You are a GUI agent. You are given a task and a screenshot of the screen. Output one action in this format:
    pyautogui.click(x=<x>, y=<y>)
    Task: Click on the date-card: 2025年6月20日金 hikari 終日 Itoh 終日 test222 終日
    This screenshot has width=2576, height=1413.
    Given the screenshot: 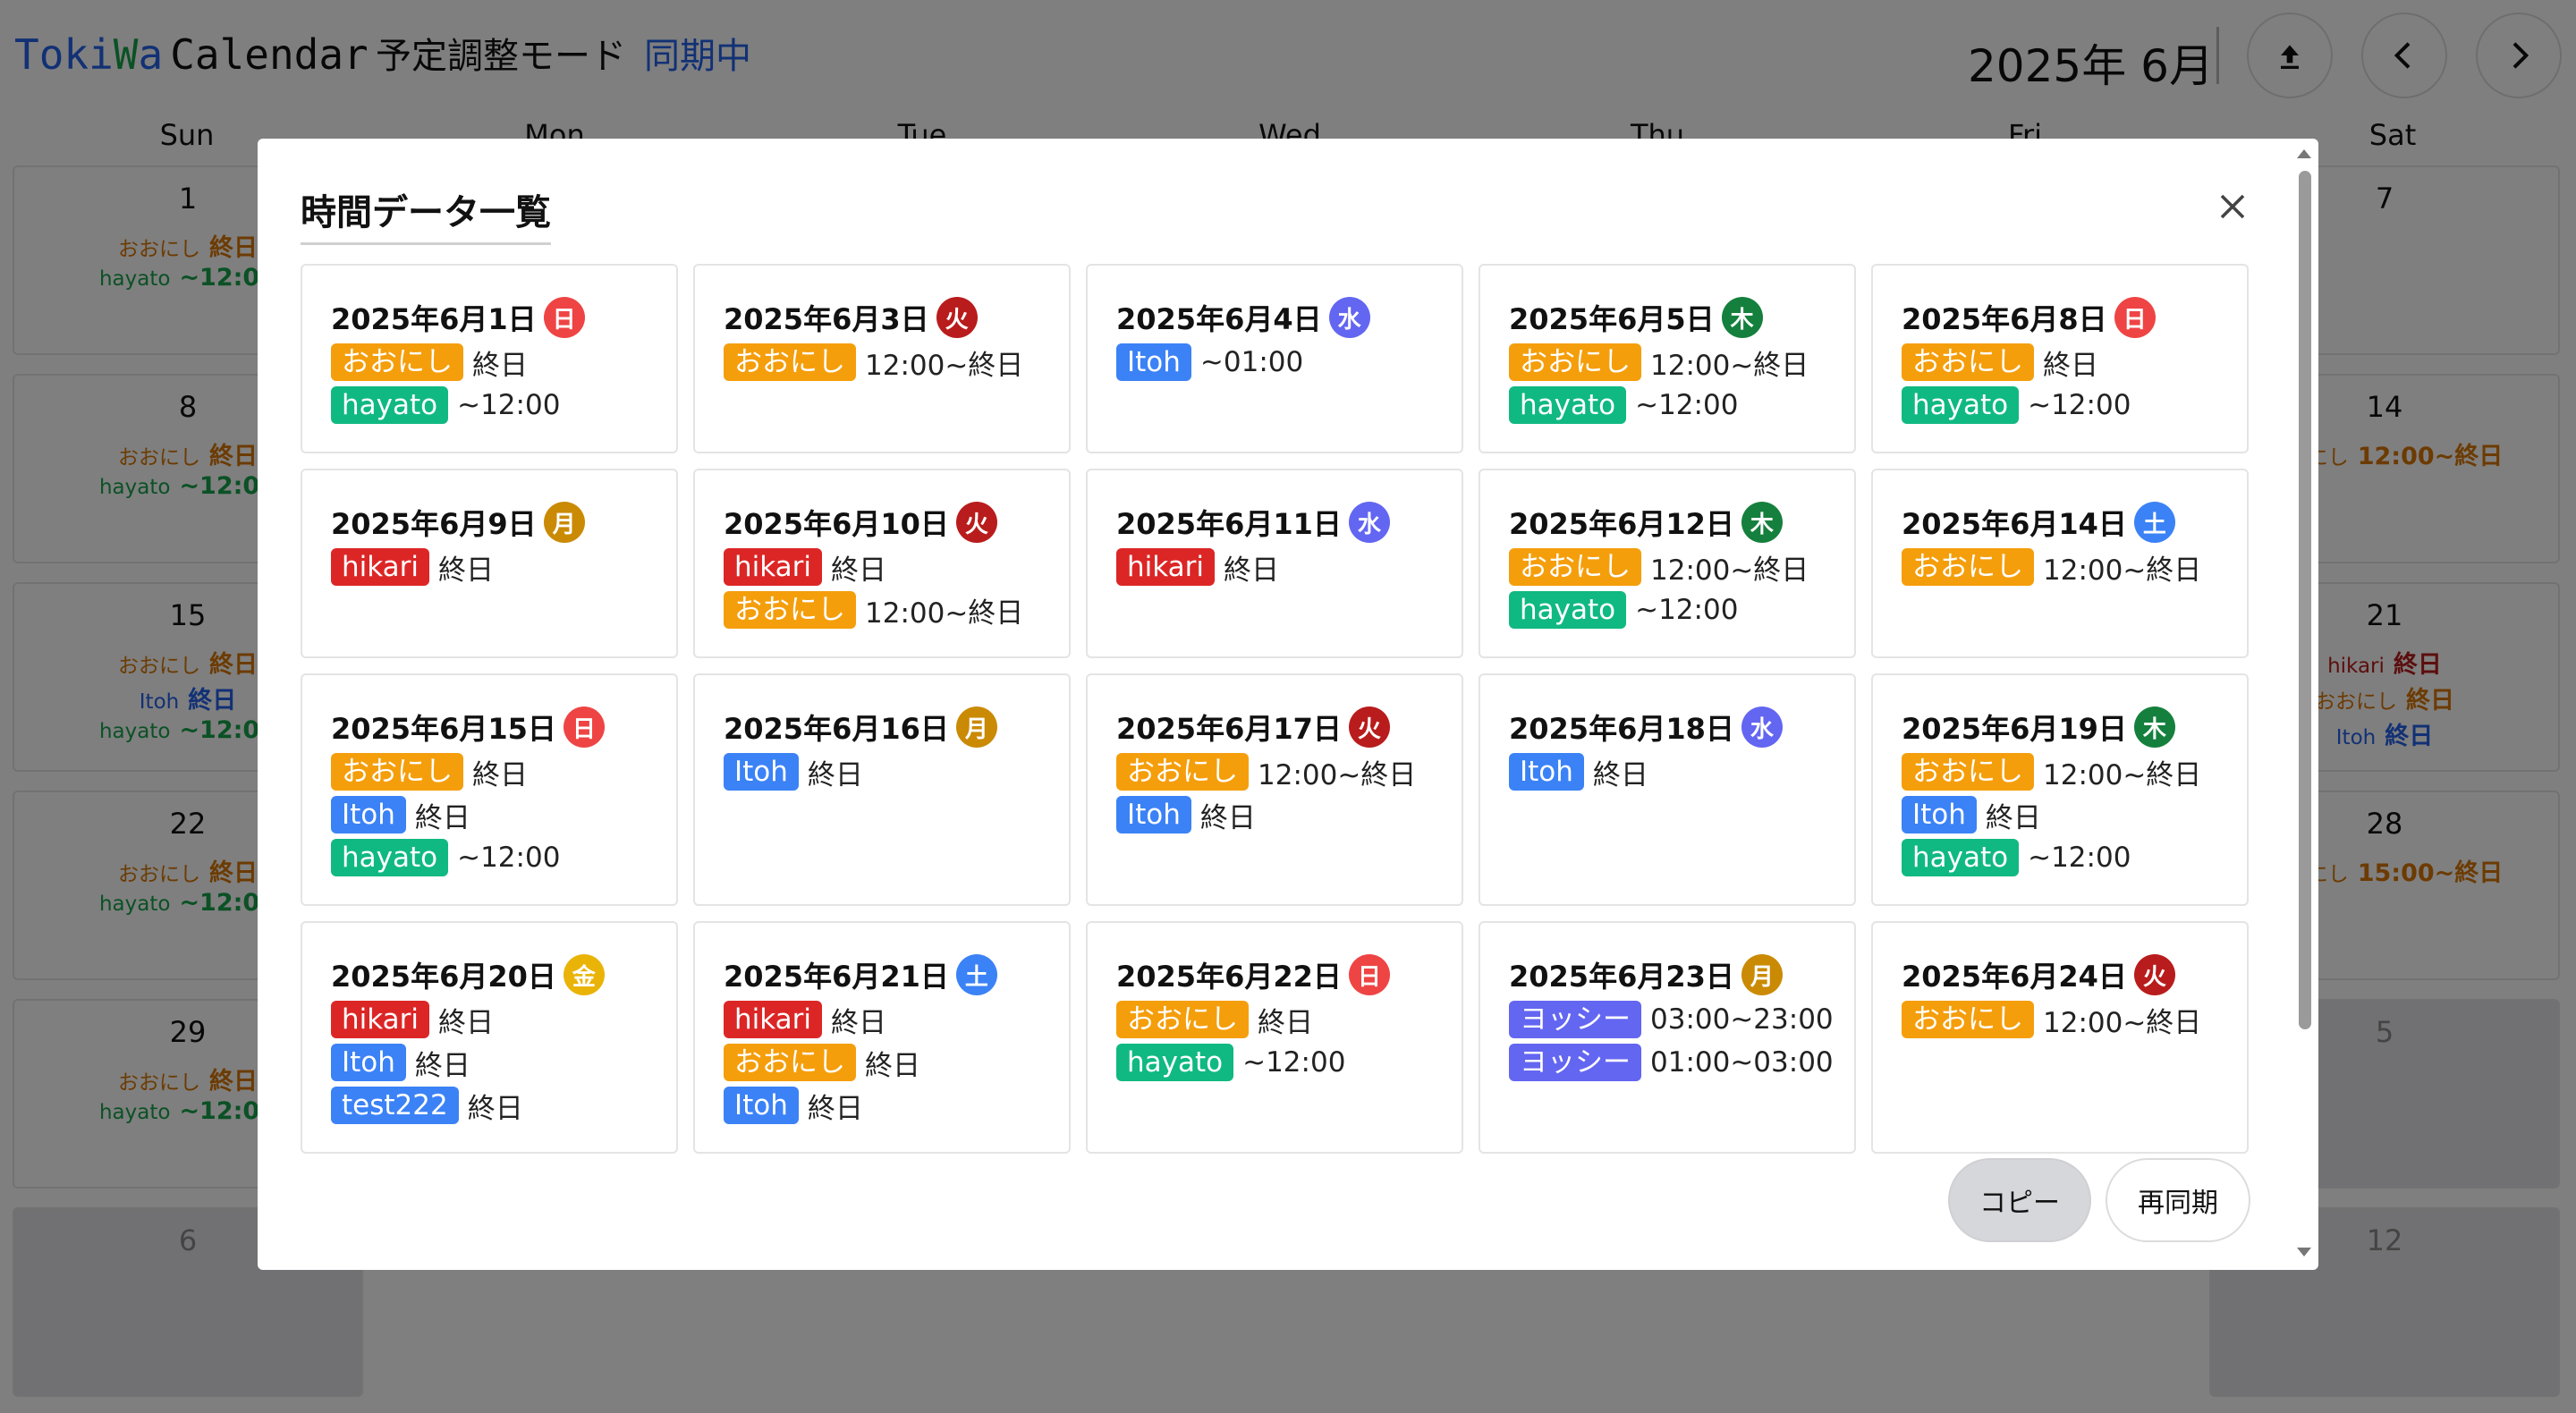 What is the action you would take?
    pyautogui.click(x=489, y=1037)
    